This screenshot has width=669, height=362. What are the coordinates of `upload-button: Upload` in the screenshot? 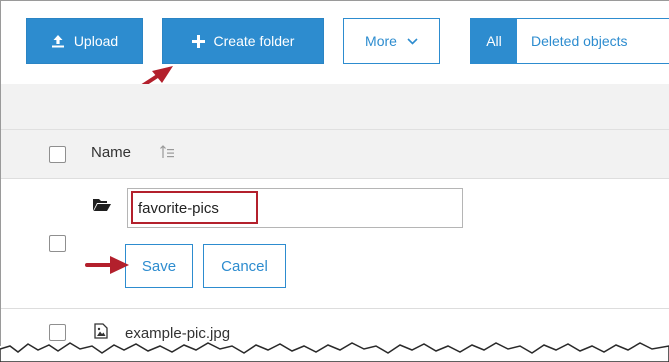 It's located at (84, 41).